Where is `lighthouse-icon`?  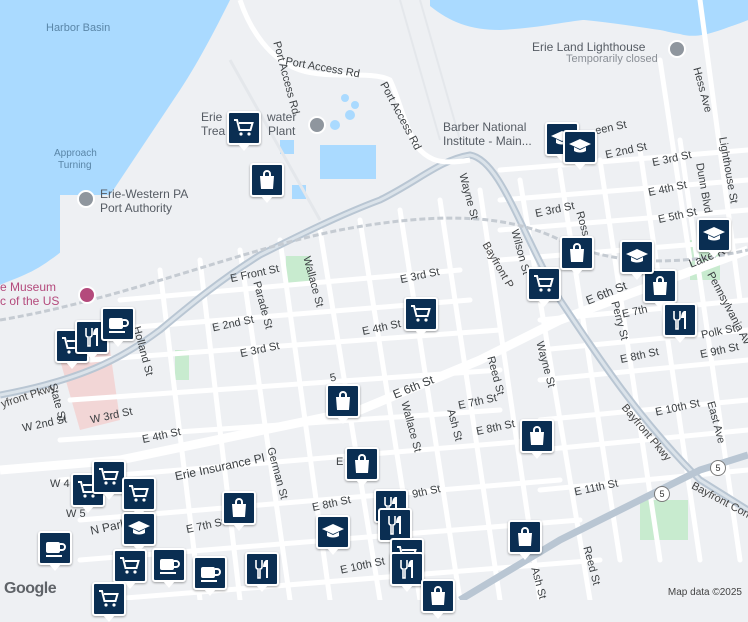 lighthouse-icon is located at coordinates (677, 49).